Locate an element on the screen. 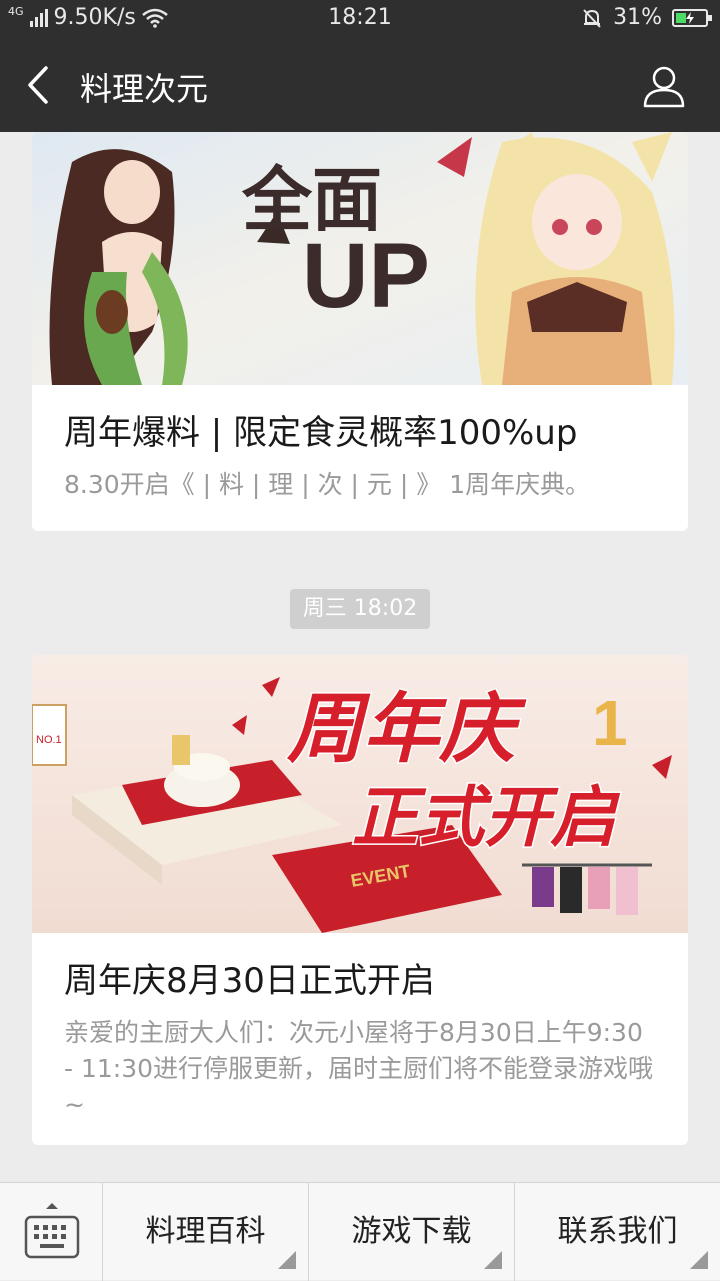  banner-number: 1 is located at coordinates (610, 723).